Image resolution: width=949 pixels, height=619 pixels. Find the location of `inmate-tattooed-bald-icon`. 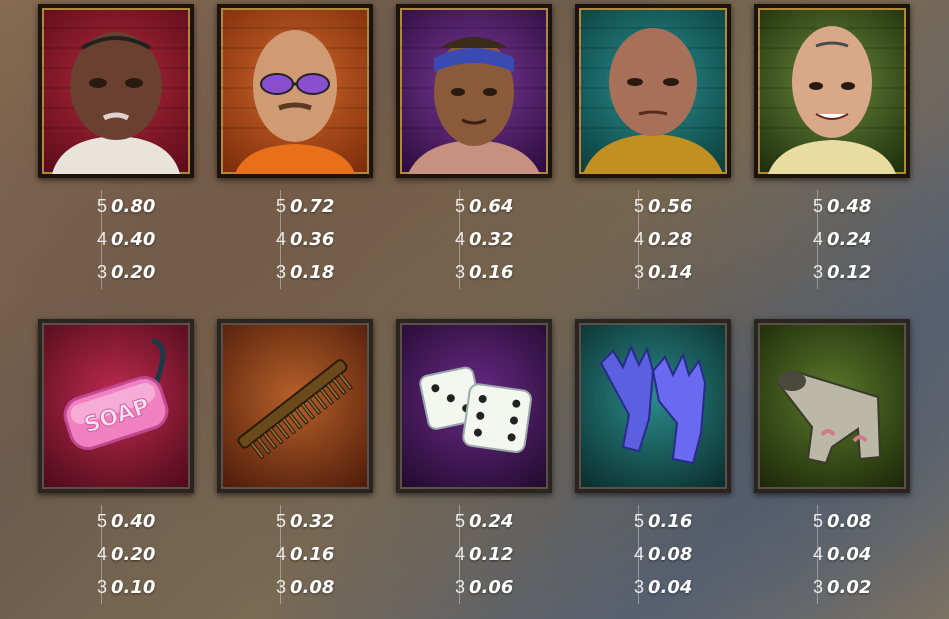

inmate-tattooed-bald-icon is located at coordinates (116, 100).